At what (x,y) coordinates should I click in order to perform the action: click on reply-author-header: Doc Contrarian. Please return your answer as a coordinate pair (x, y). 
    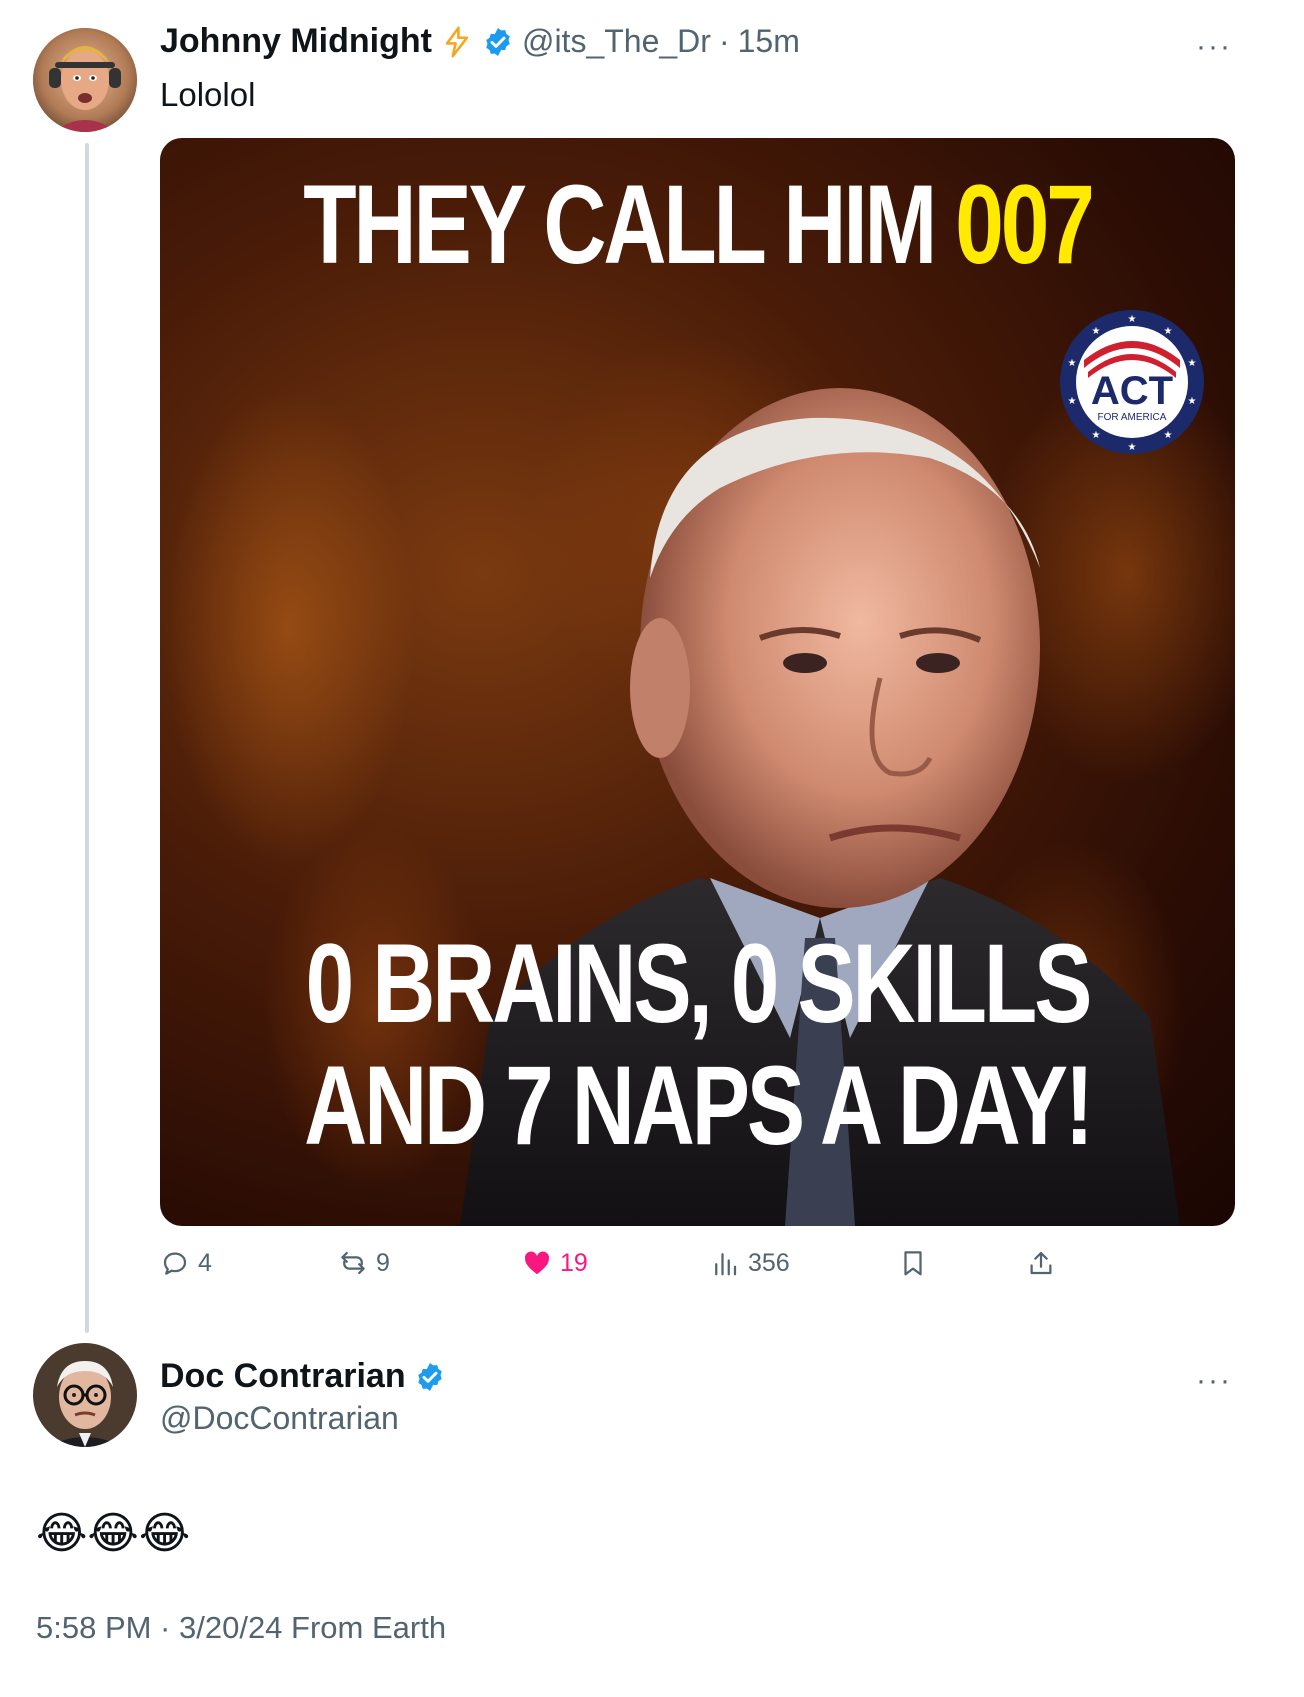
    Looking at the image, I should click on (303, 1376).